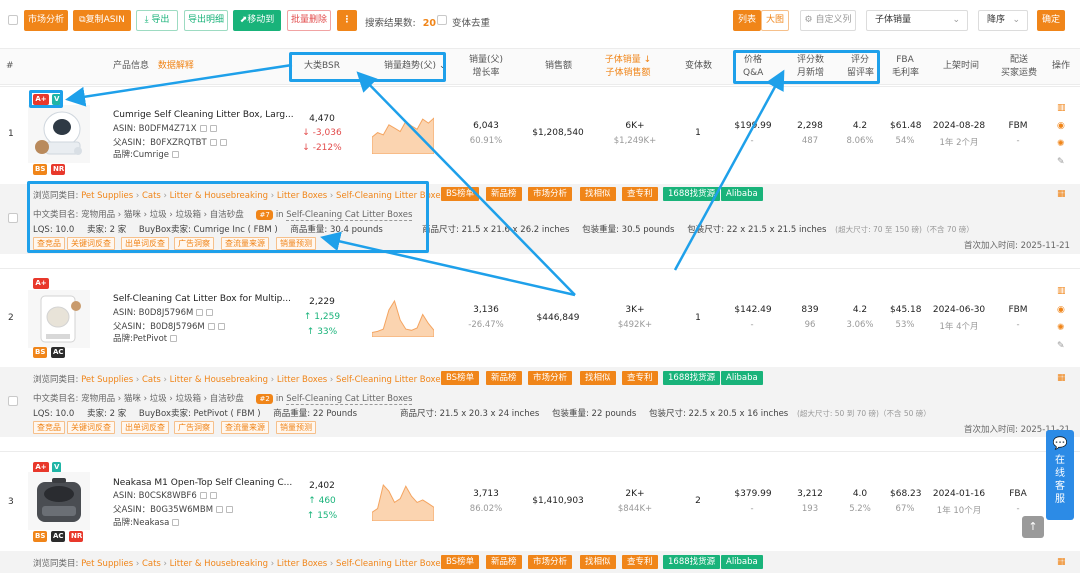 This screenshot has height=573, width=1080. What do you see at coordinates (448, 264) in the screenshot?
I see `arrow-to-detail` at bounding box center [448, 264].